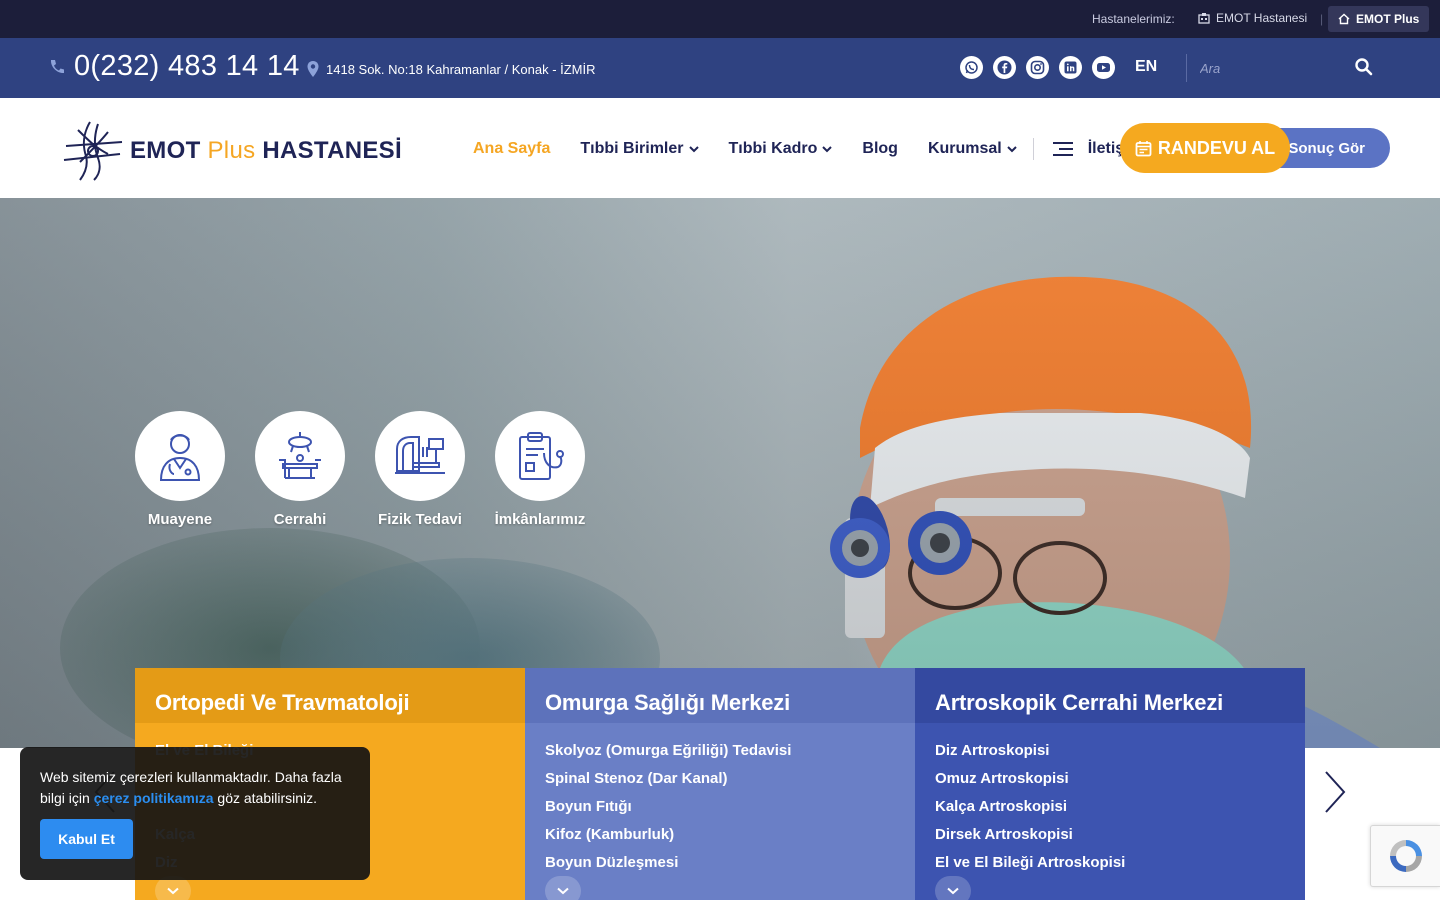 This screenshot has width=1440, height=900. What do you see at coordinates (720, 835) in the screenshot?
I see `department-link: Kifoz (Kamburluk)` at bounding box center [720, 835].